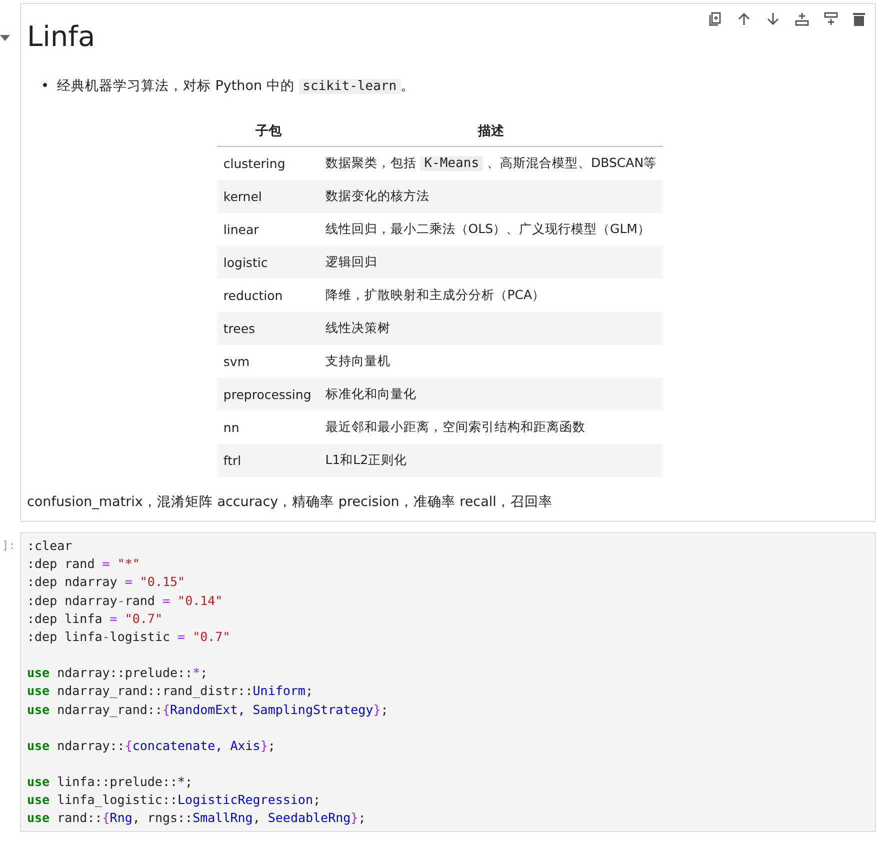  I want to click on code-line: use ndarray::{concatenate, Axis};, so click(151, 745).